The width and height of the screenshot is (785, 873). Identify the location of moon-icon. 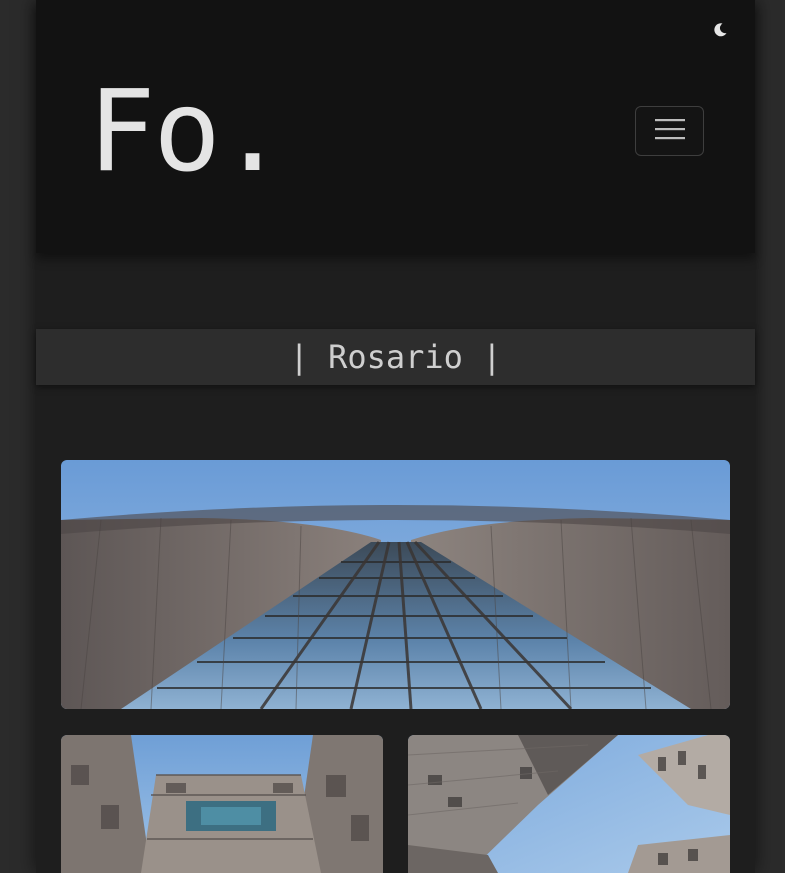
(720, 32).